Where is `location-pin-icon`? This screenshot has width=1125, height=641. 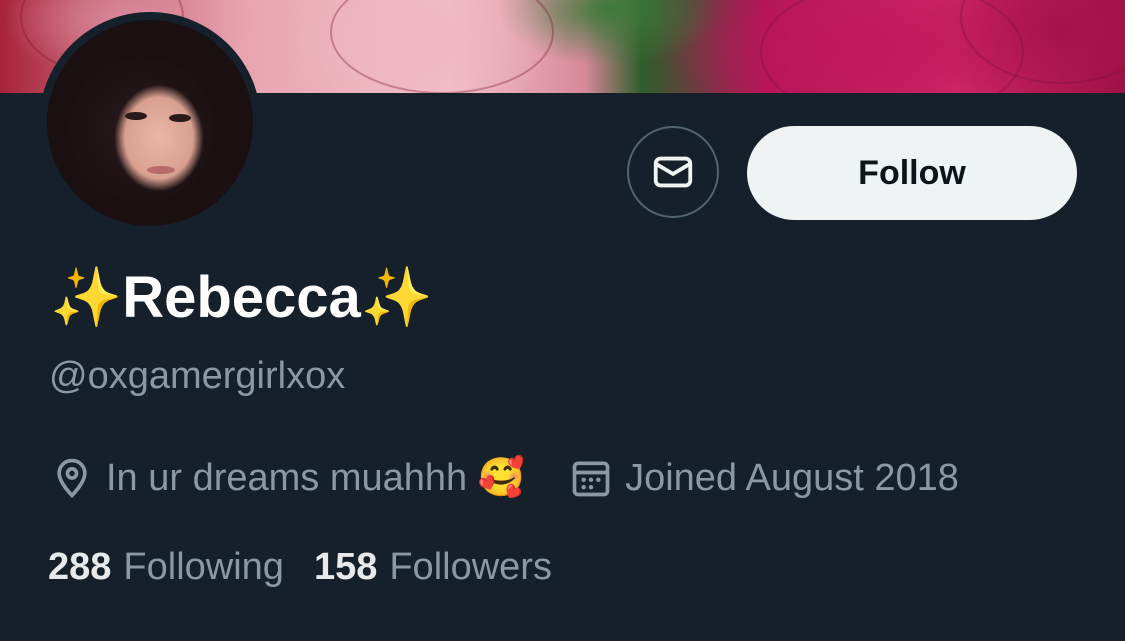
location-pin-icon is located at coordinates (72, 478).